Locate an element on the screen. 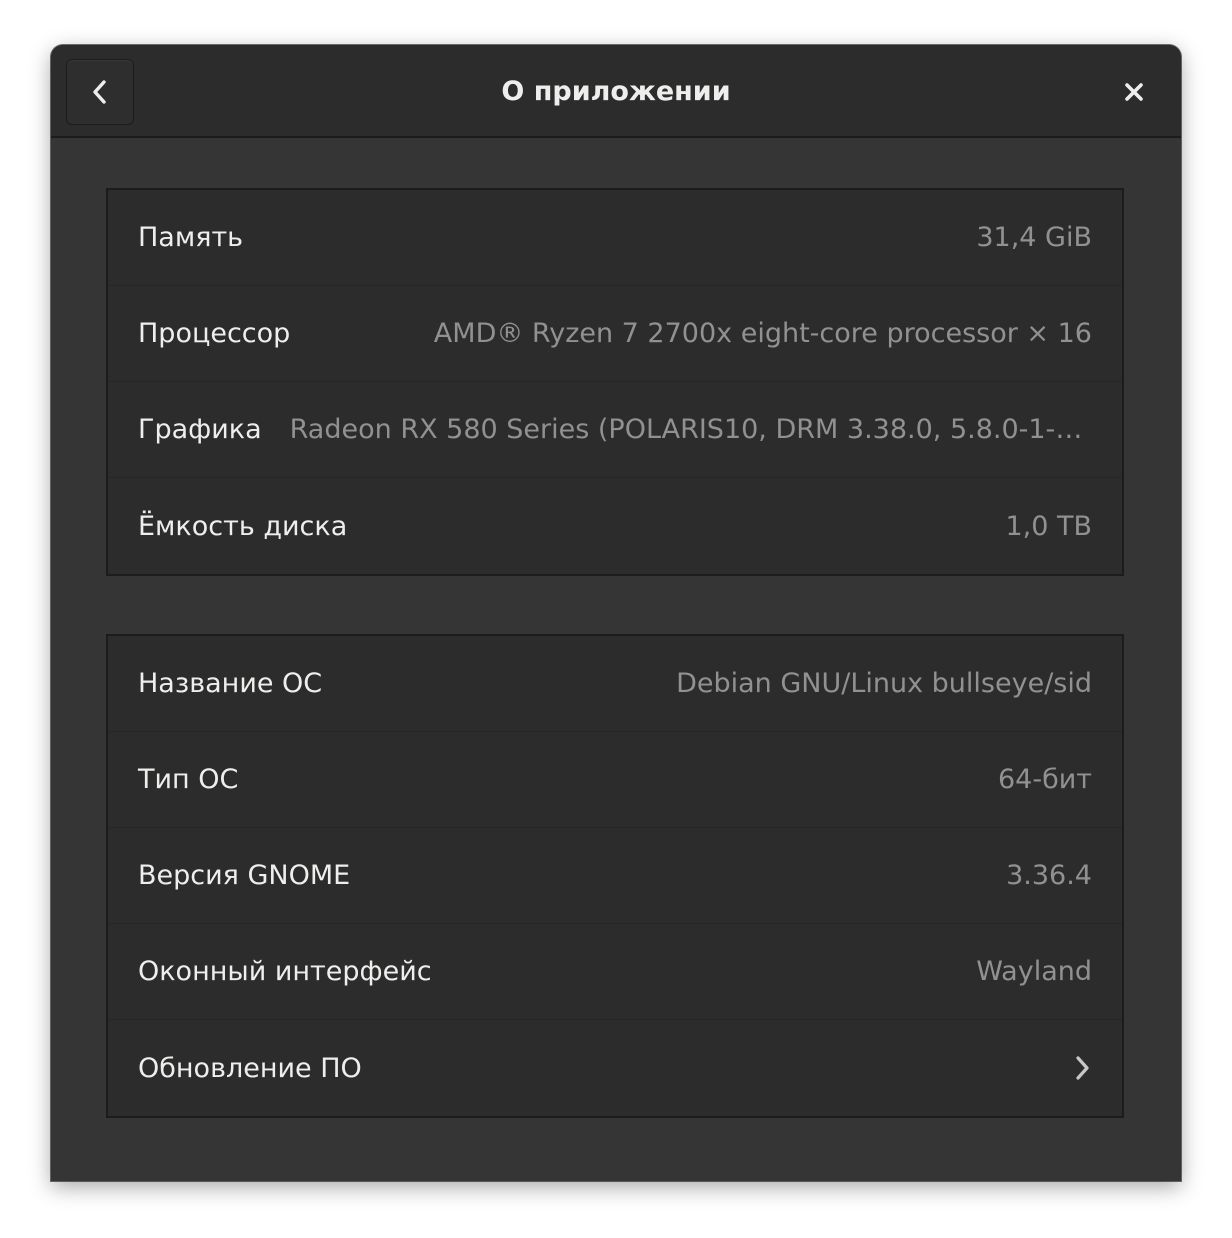  disk-capacity-row: Ёмкость диска 1,0 TB is located at coordinates (615, 526).